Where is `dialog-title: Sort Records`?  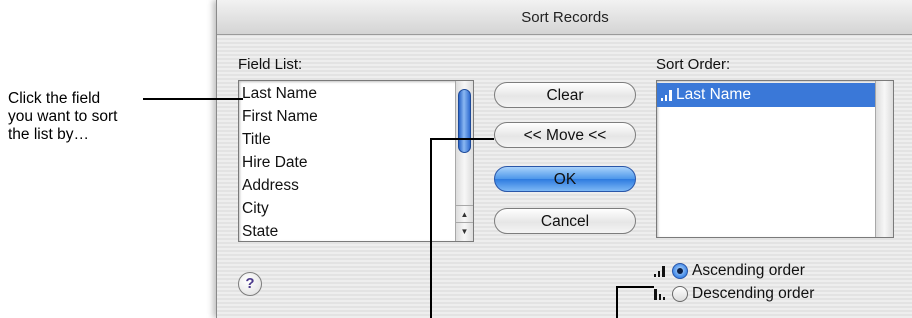
dialog-title: Sort Records is located at coordinates (565, 17).